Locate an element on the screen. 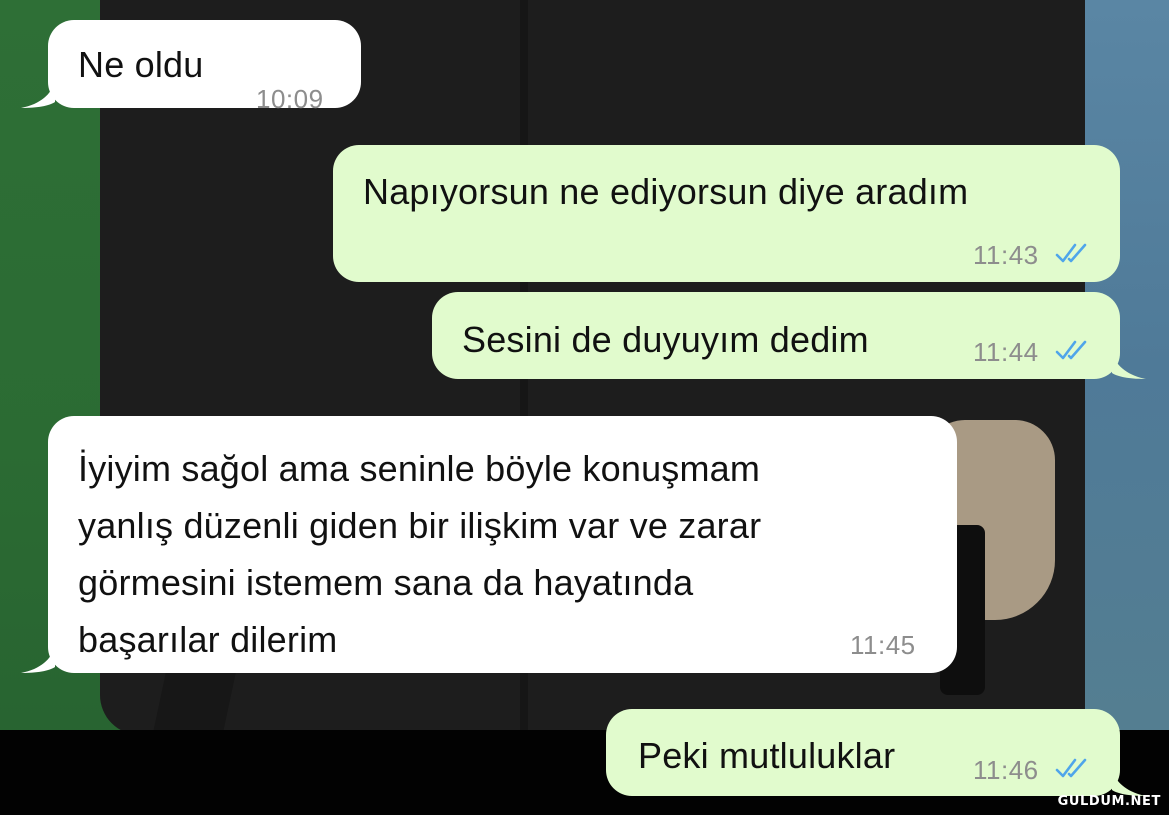  outgoing-message-bubble: Sesini de duyuyım dedim 11:44 is located at coordinates (789, 335).